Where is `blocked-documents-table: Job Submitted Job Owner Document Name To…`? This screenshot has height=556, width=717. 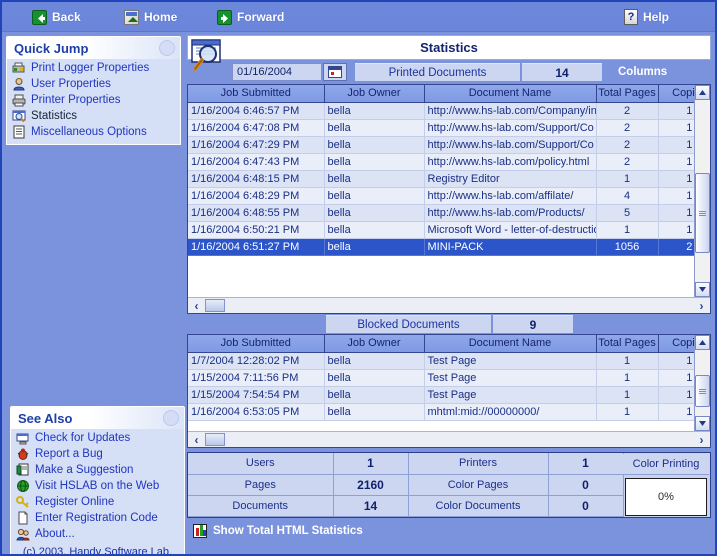 blocked-documents-table: Job Submitted Job Owner Document Name To… is located at coordinates (441, 378).